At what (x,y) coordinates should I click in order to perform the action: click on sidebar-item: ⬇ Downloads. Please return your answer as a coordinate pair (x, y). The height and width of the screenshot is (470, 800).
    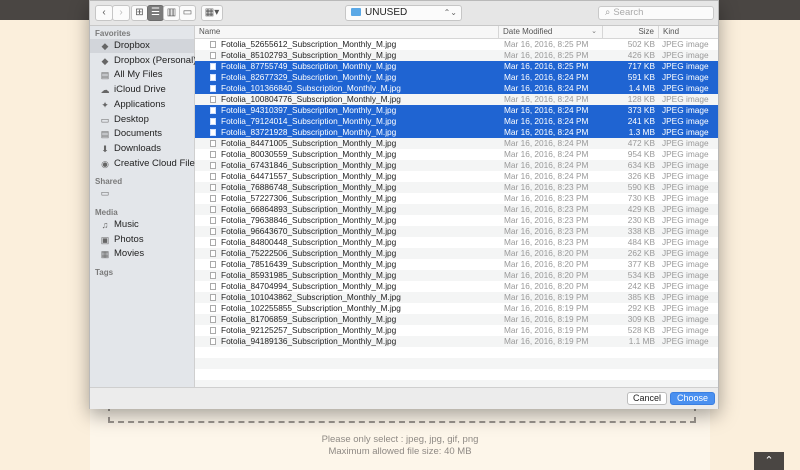
    Looking at the image, I should click on (142, 149).